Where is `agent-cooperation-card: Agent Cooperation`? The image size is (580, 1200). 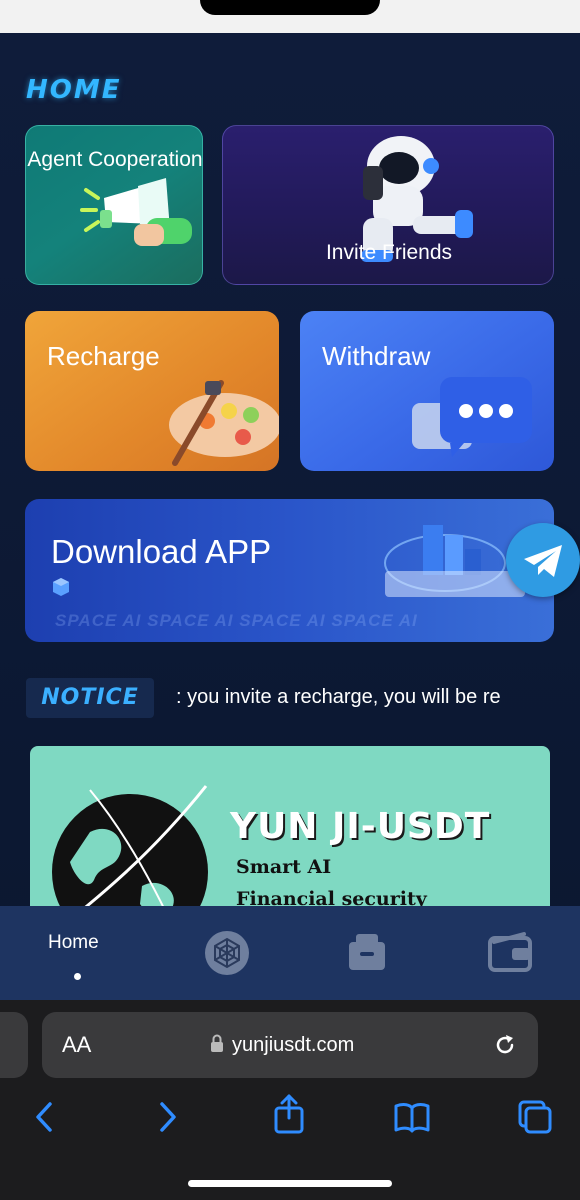 agent-cooperation-card: Agent Cooperation is located at coordinates (114, 205).